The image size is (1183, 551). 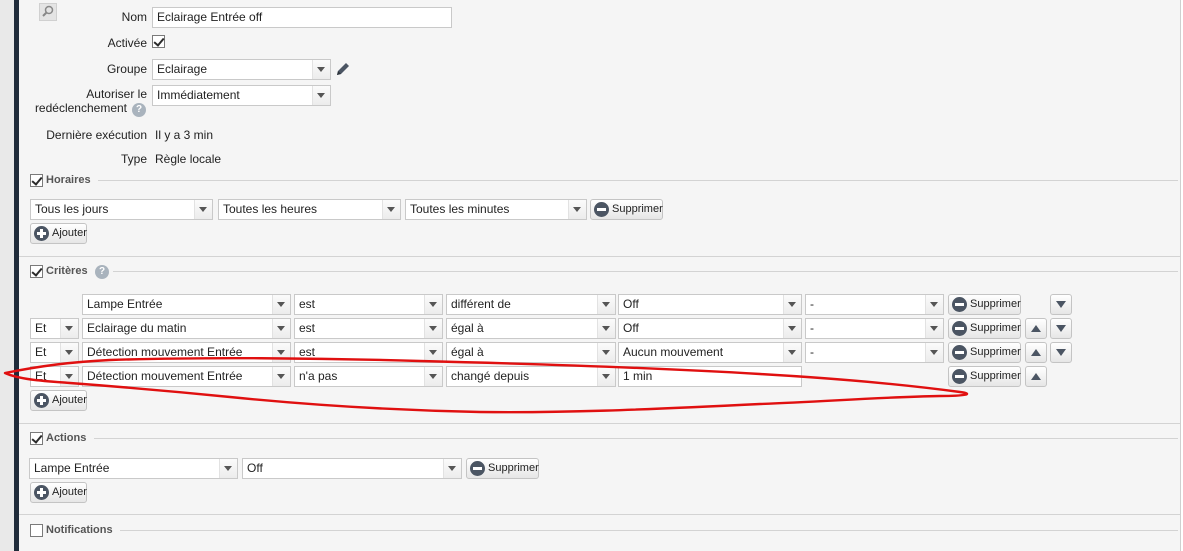 I want to click on nom-input: Eclairage Entrée off, so click(x=302, y=17).